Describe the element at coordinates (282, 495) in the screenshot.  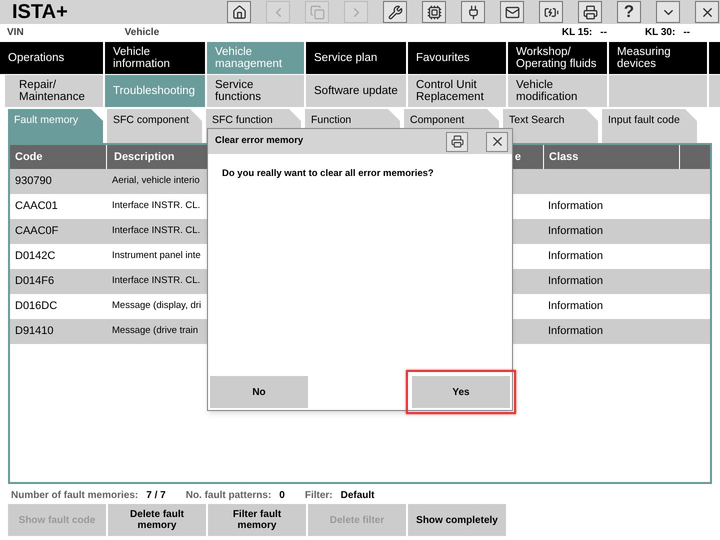
I see `summary-value: 0` at that location.